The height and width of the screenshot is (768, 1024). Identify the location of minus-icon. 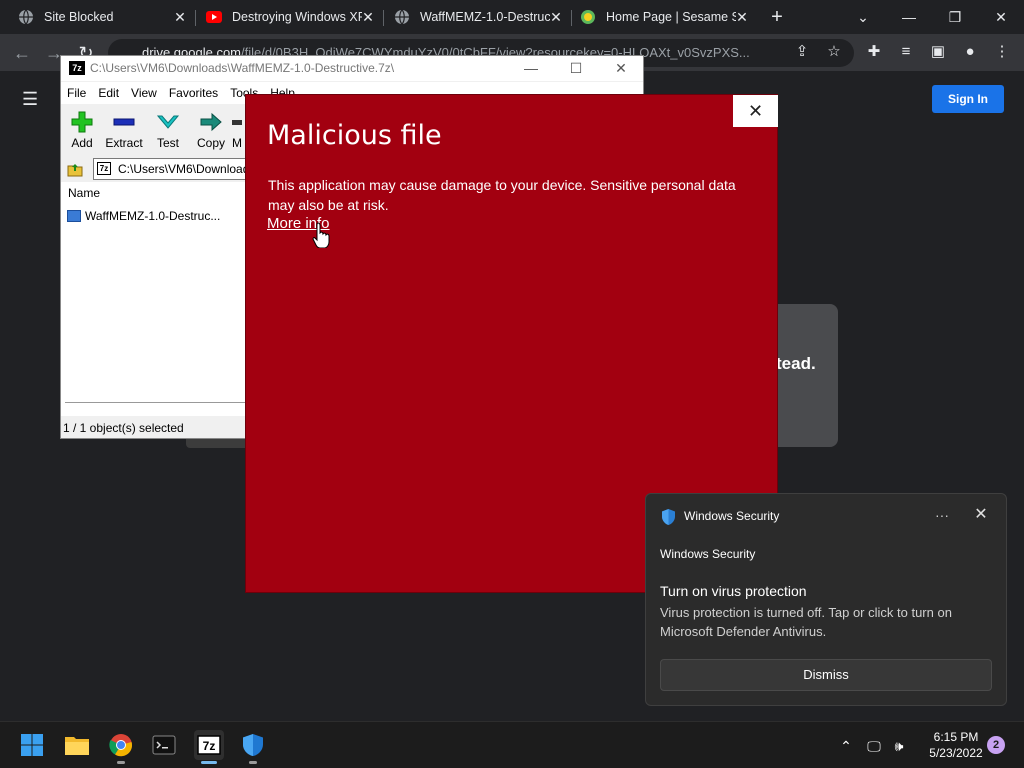
(124, 122).